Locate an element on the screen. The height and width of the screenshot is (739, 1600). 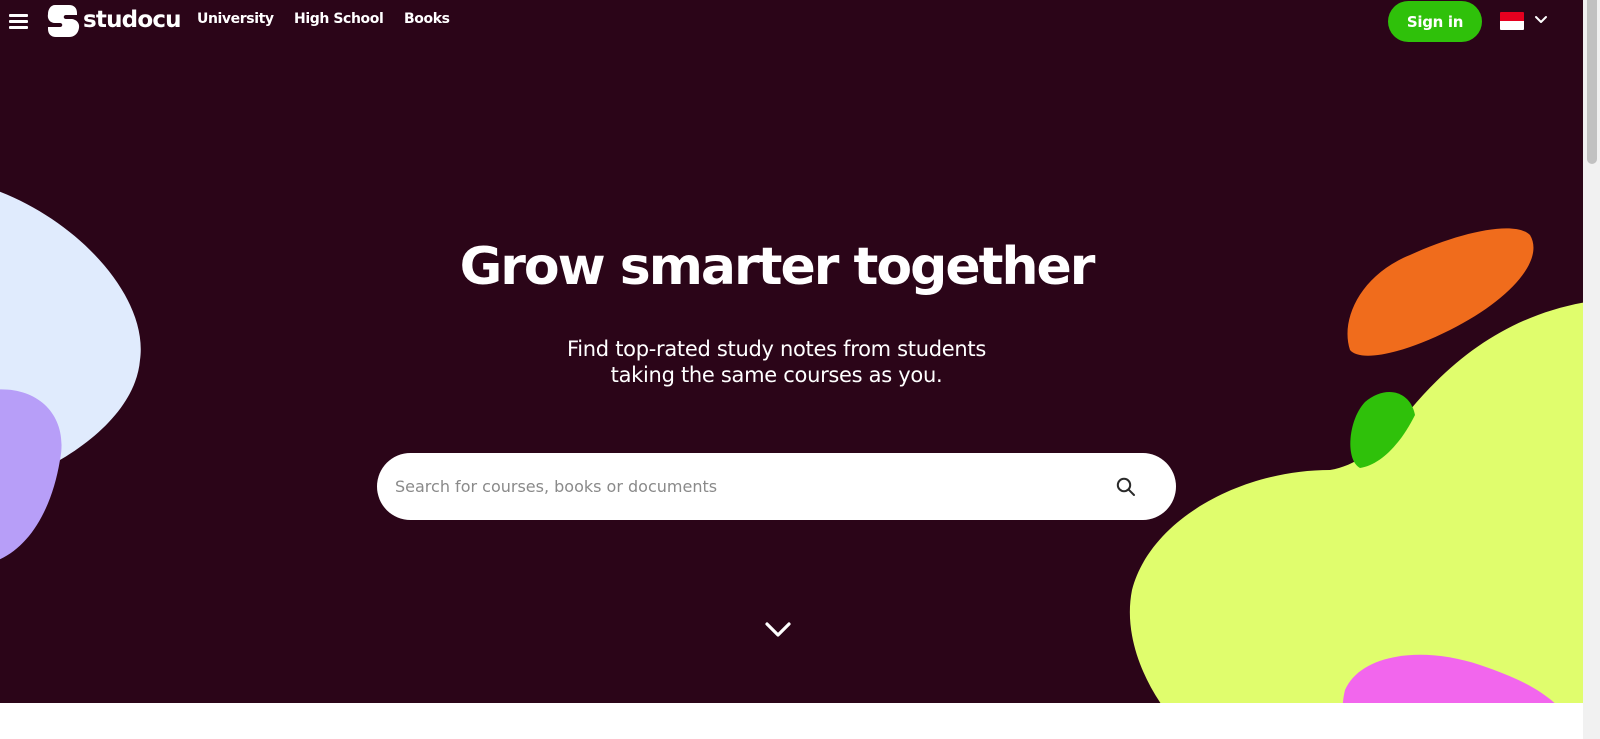
scrollbar-thumb is located at coordinates (1592, 82).